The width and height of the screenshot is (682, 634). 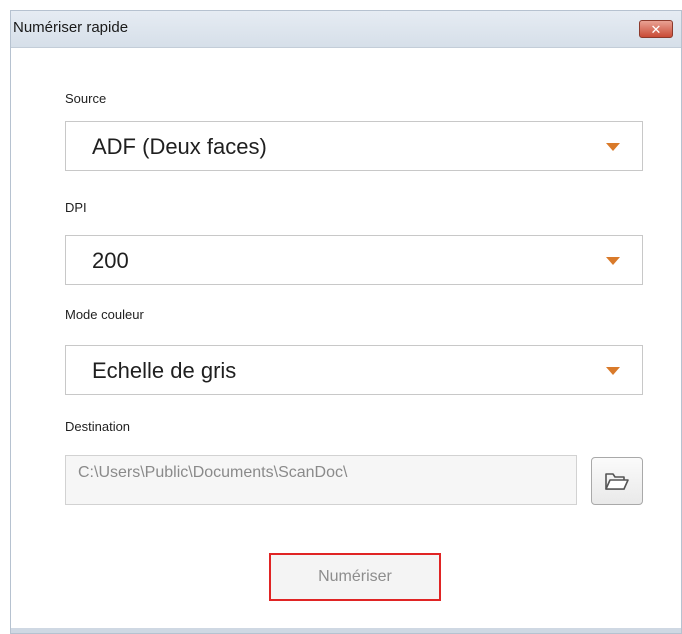 I want to click on source-select: ADF (Deux faces), so click(x=354, y=146).